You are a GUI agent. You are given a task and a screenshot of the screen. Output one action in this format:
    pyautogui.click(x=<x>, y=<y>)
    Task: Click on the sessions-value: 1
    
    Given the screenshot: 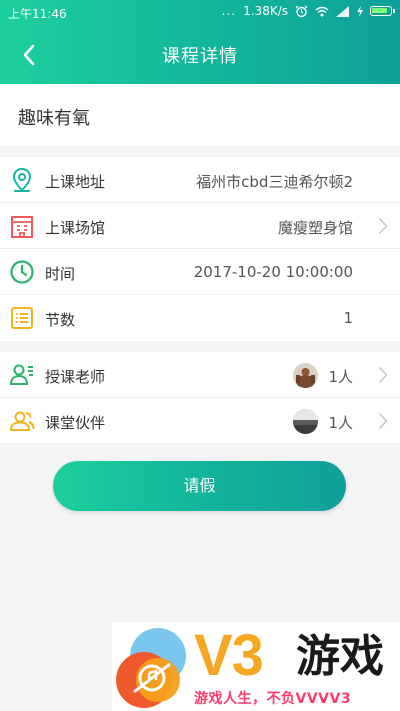 What is the action you would take?
    pyautogui.click(x=348, y=318)
    